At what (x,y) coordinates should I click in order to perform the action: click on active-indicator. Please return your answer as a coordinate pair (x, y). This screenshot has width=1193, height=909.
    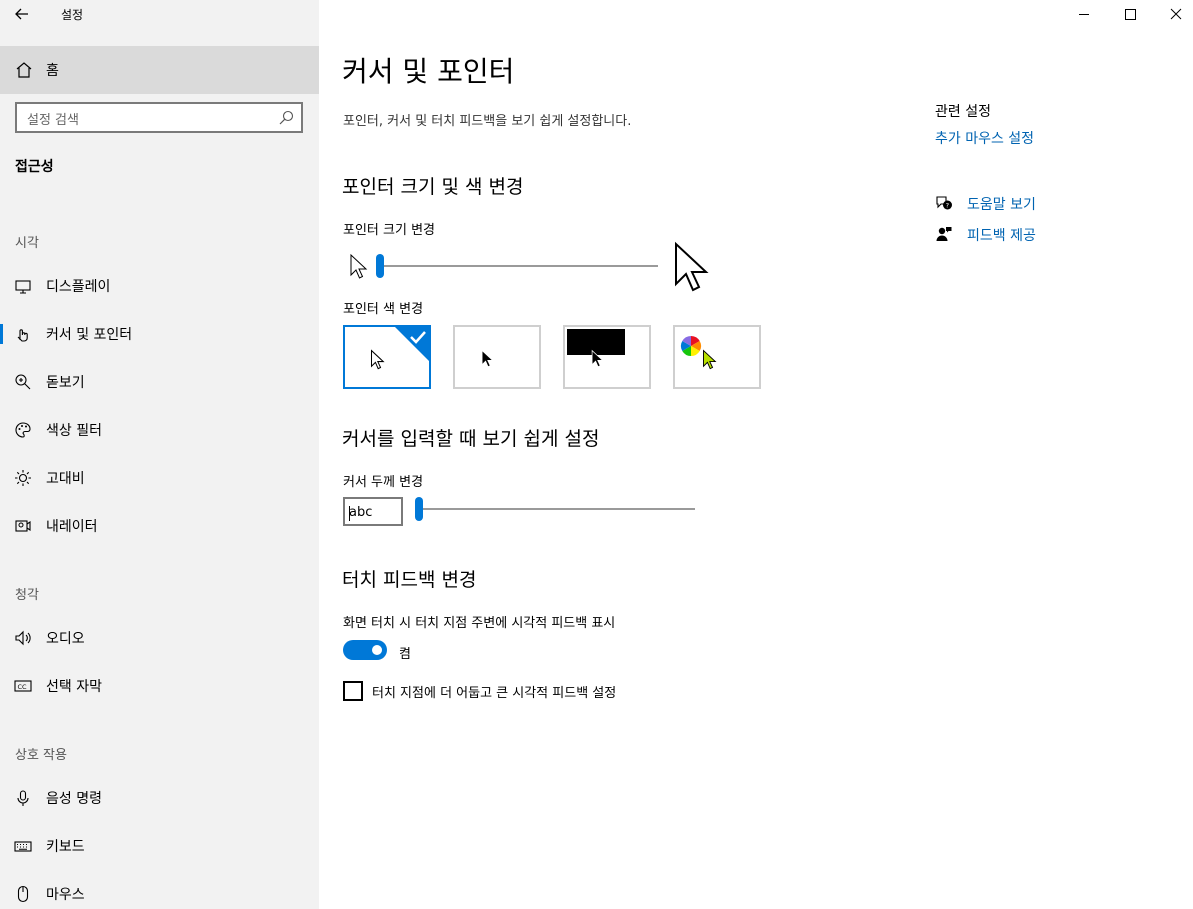
    Looking at the image, I should click on (1, 334).